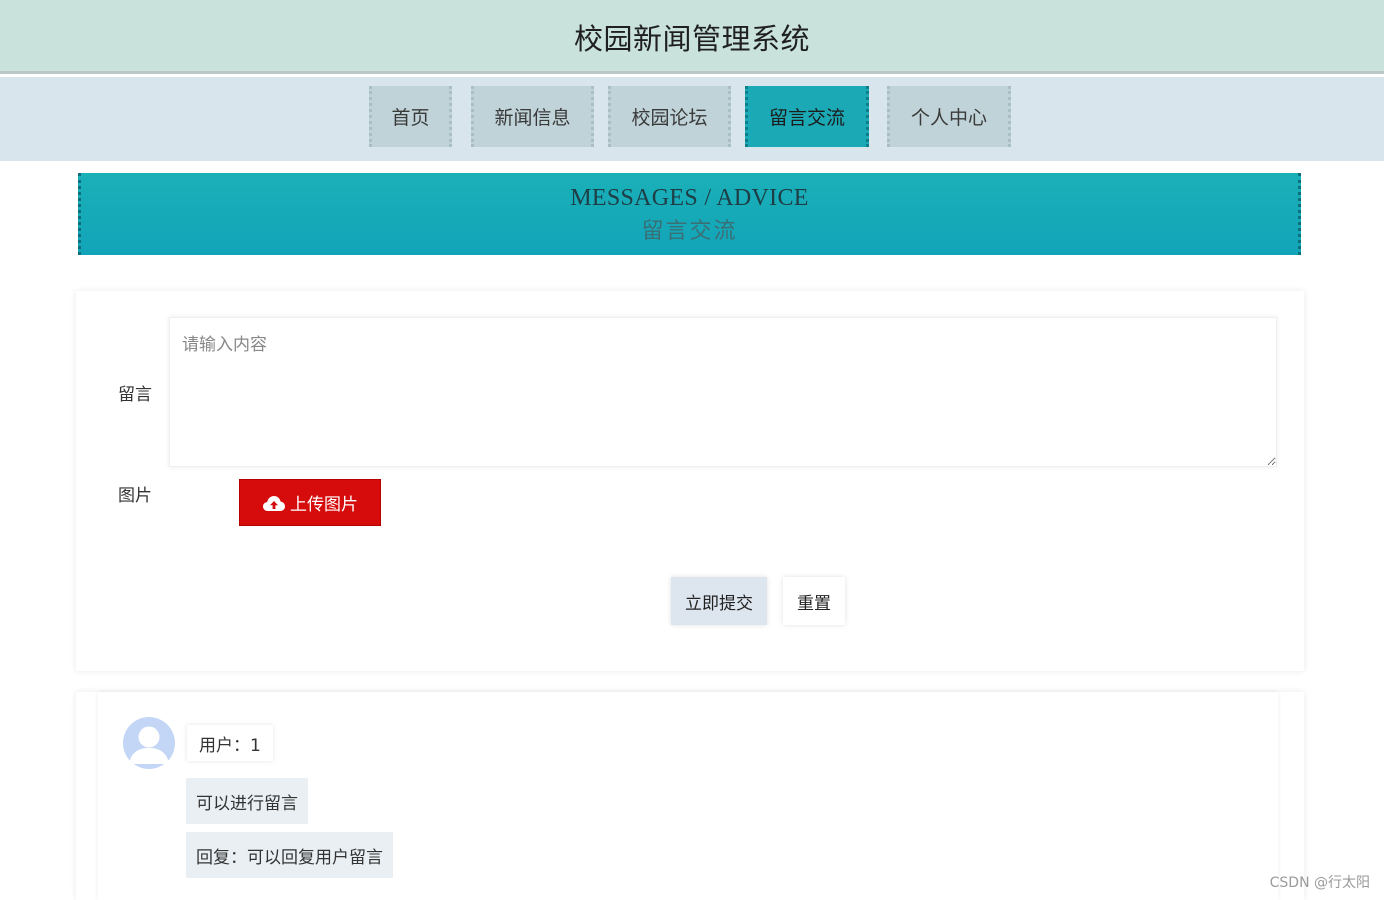 Image resolution: width=1384 pixels, height=900 pixels. Describe the element at coordinates (247, 801) in the screenshot. I see `message-content: 可以进行留言` at that location.